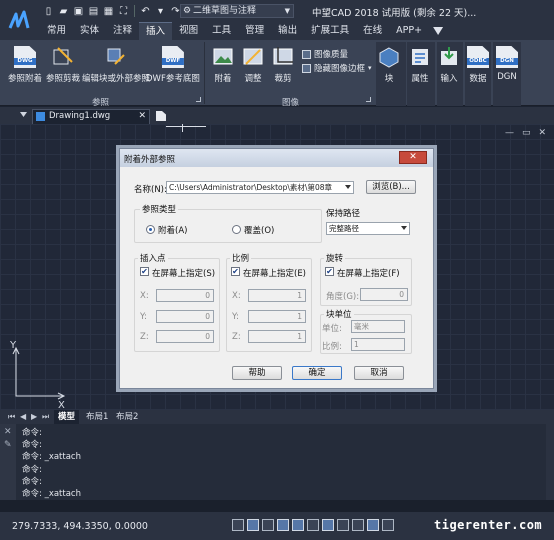  I want to click on print-icon: ▦, so click(108, 11).